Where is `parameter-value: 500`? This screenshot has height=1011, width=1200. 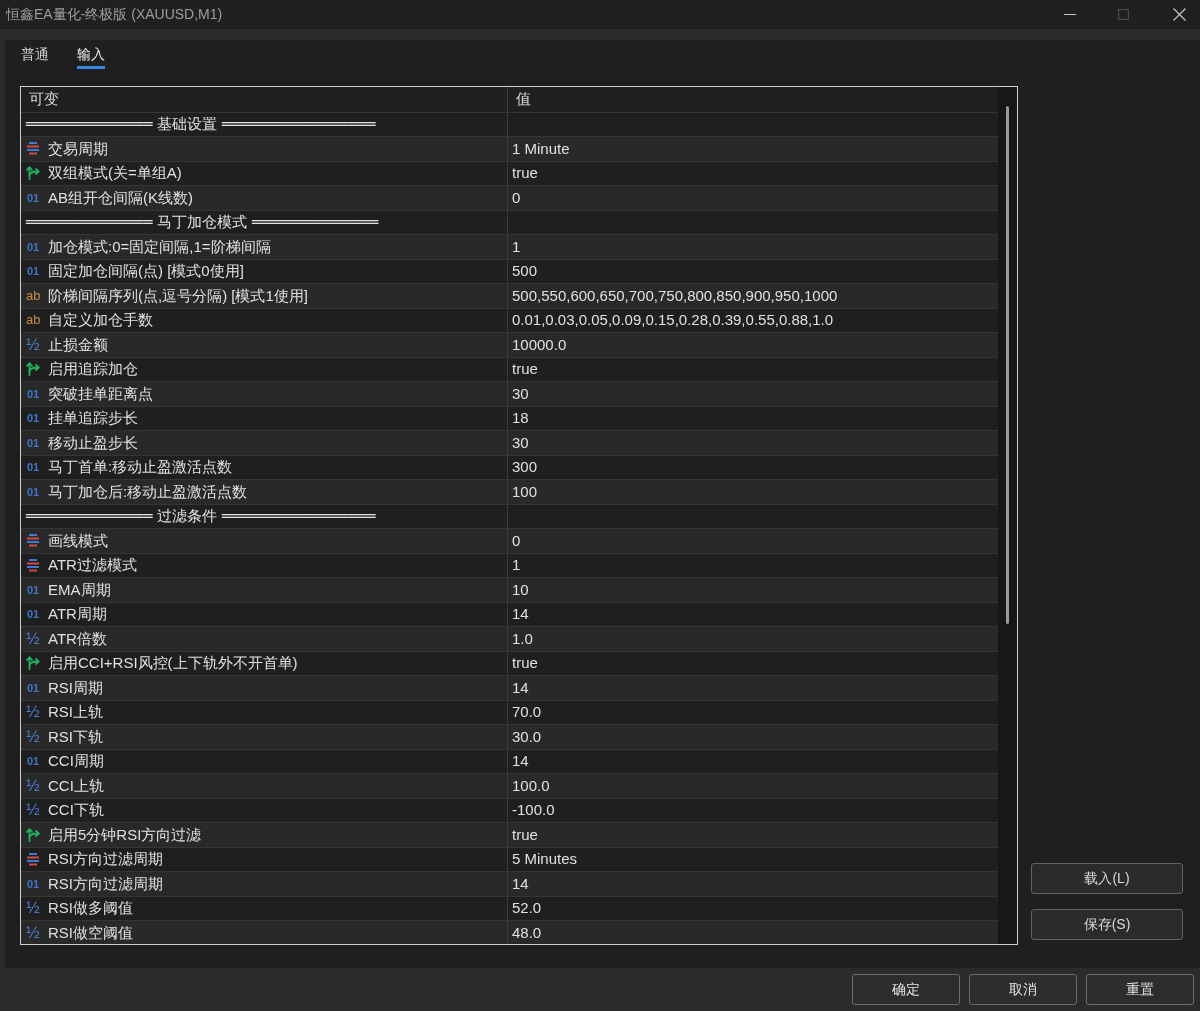
parameter-value: 500 is located at coordinates (525, 271).